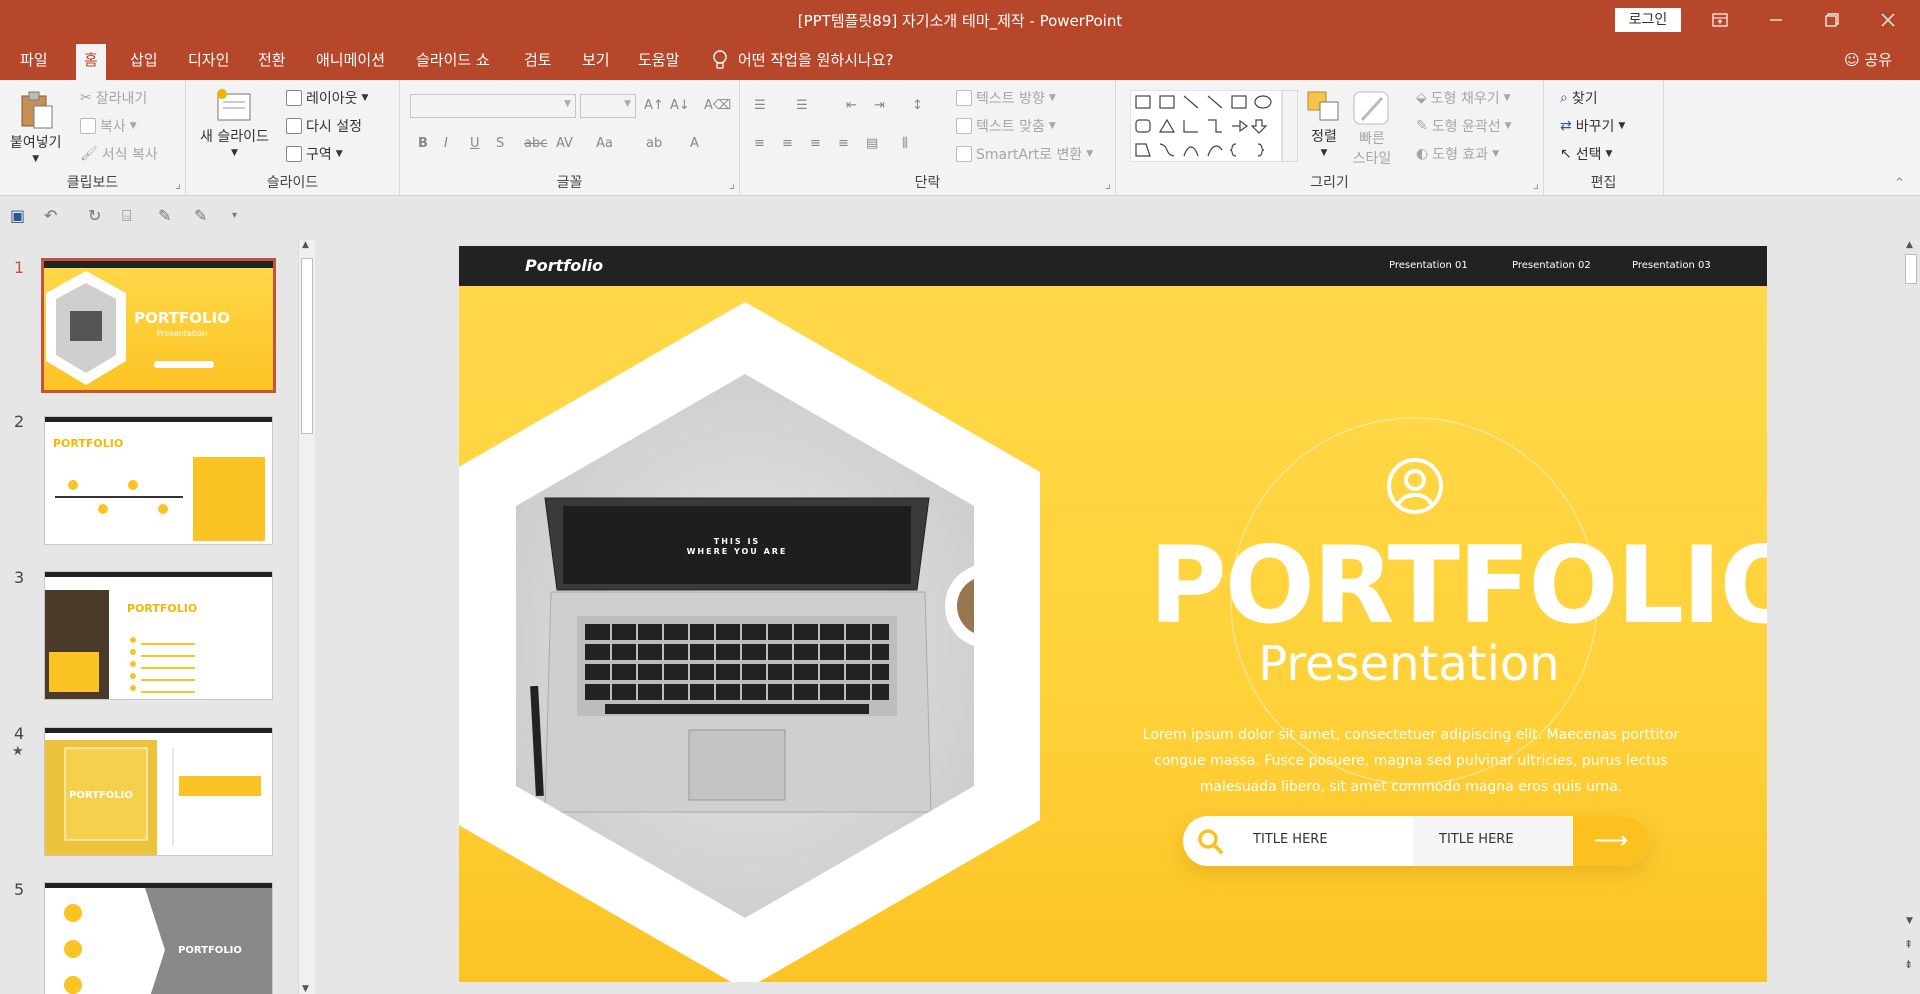 This screenshot has height=994, width=1920. Describe the element at coordinates (1324, 123) in the screenshot. I see `arrange-button: 정렬 ▼` at that location.